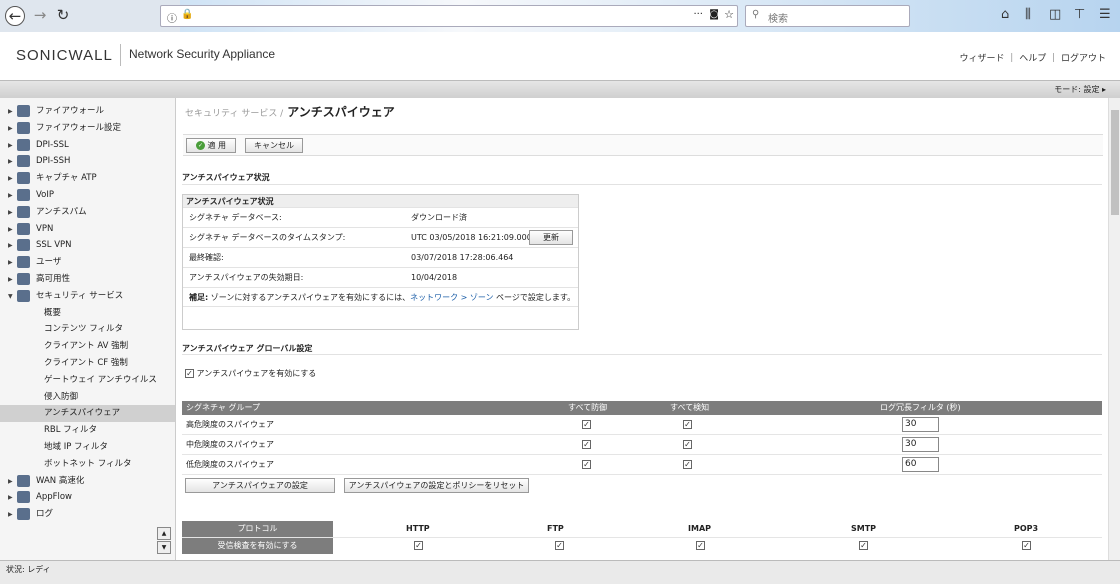 This screenshot has height=584, width=1120. Describe the element at coordinates (54, 497) in the screenshot. I see `sidebar-item-label: AppFlow` at that location.